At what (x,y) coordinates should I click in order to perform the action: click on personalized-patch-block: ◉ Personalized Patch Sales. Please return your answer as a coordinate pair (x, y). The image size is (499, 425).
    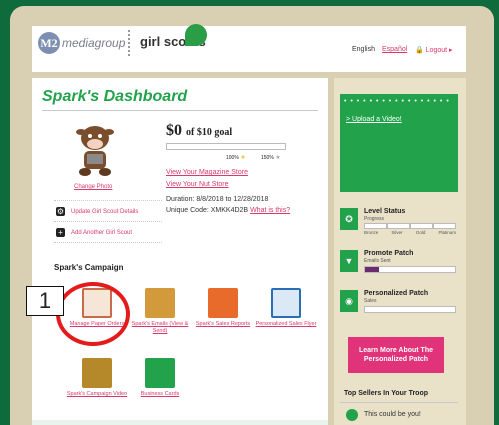
    Looking at the image, I should click on (399, 304).